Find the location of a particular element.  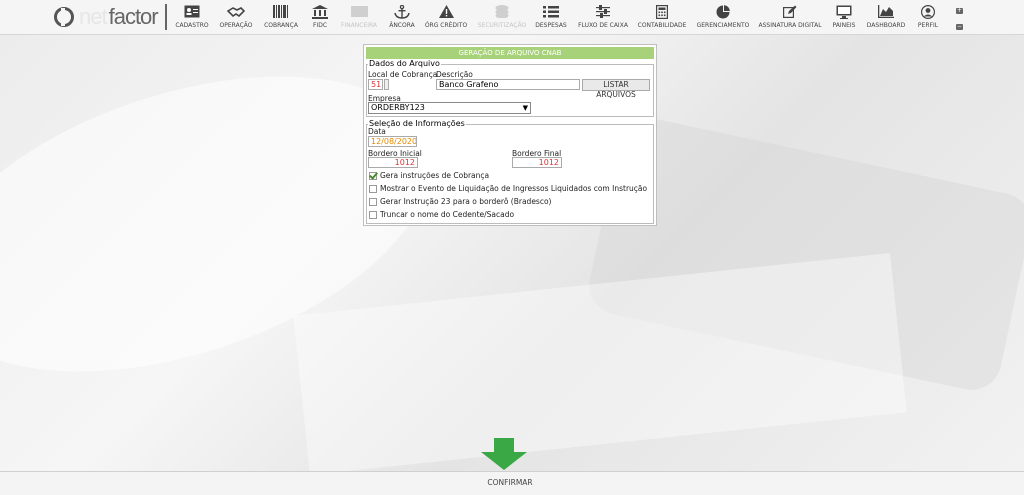

nav-securitizacao: SECURITIZAÇÃO is located at coordinates (502, 17).